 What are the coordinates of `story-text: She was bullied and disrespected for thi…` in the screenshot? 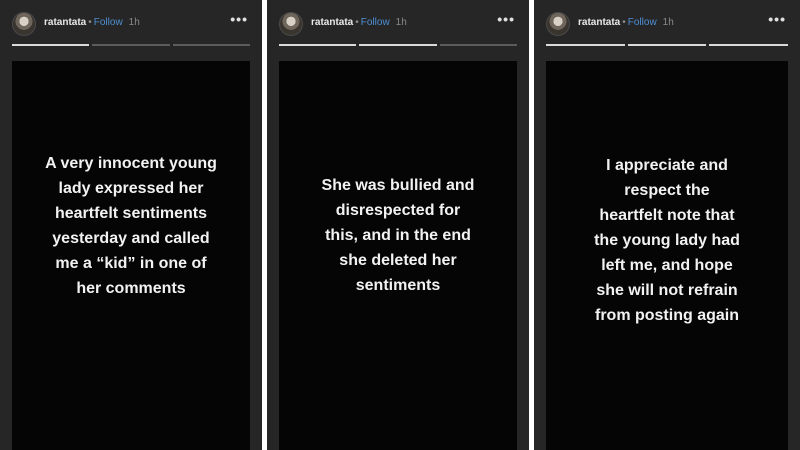 It's located at (398, 235).